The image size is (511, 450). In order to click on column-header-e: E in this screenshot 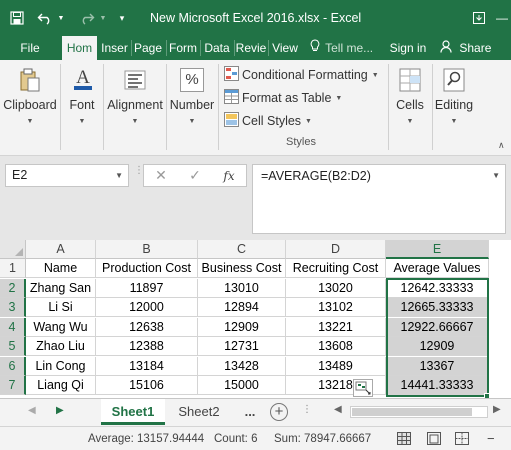, I will do `click(437, 249)`.